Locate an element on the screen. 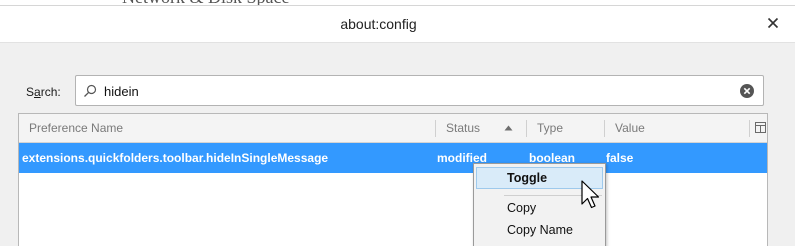  clear-icon is located at coordinates (747, 91).